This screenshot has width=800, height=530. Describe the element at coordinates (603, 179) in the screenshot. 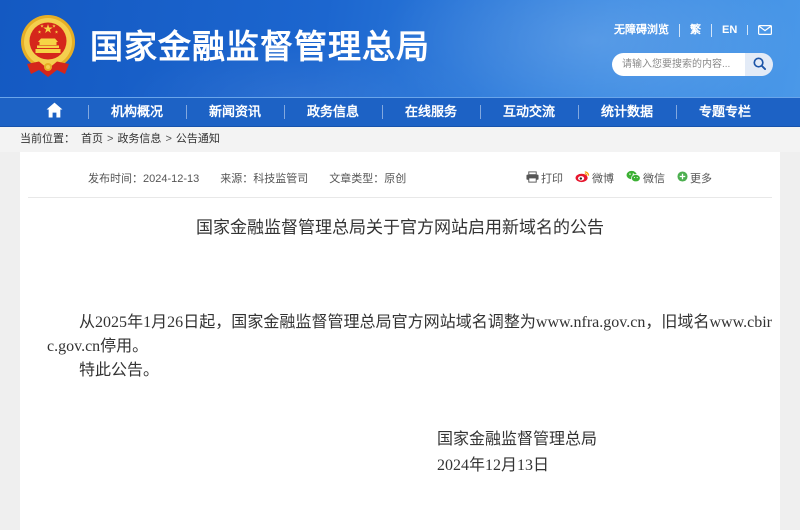

I see `weibo-label: 微博` at that location.